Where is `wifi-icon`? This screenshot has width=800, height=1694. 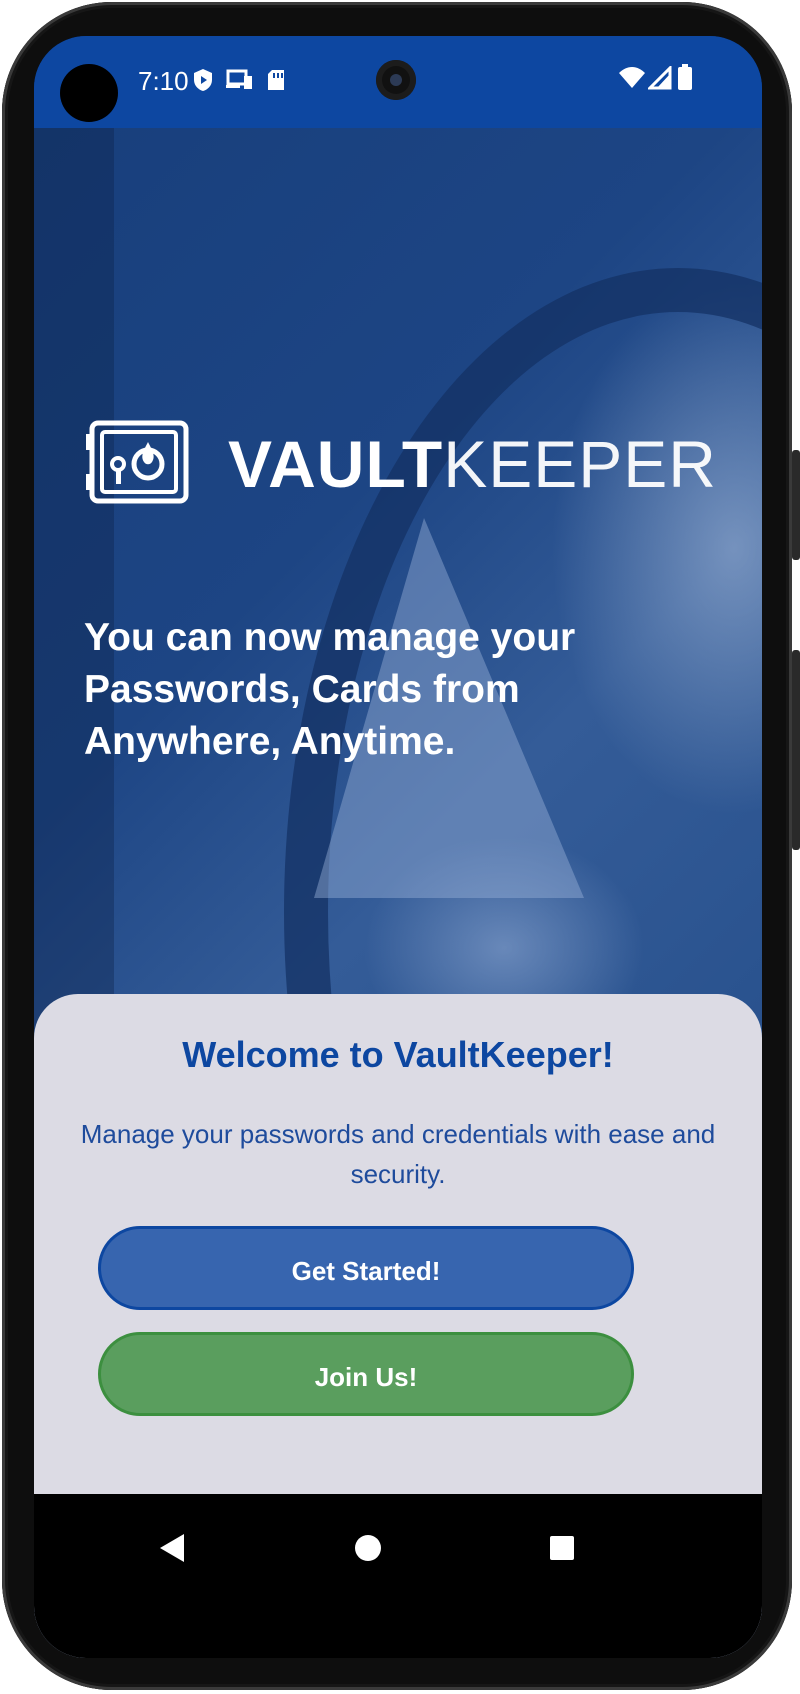 wifi-icon is located at coordinates (632, 80).